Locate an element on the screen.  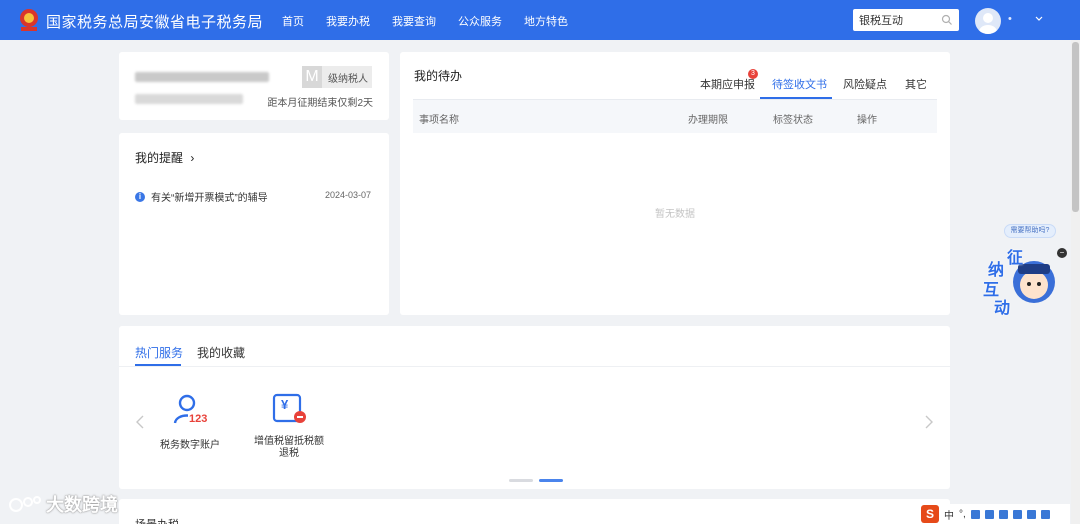
nav-do-tax: 我要办税 is located at coordinates (348, 21).